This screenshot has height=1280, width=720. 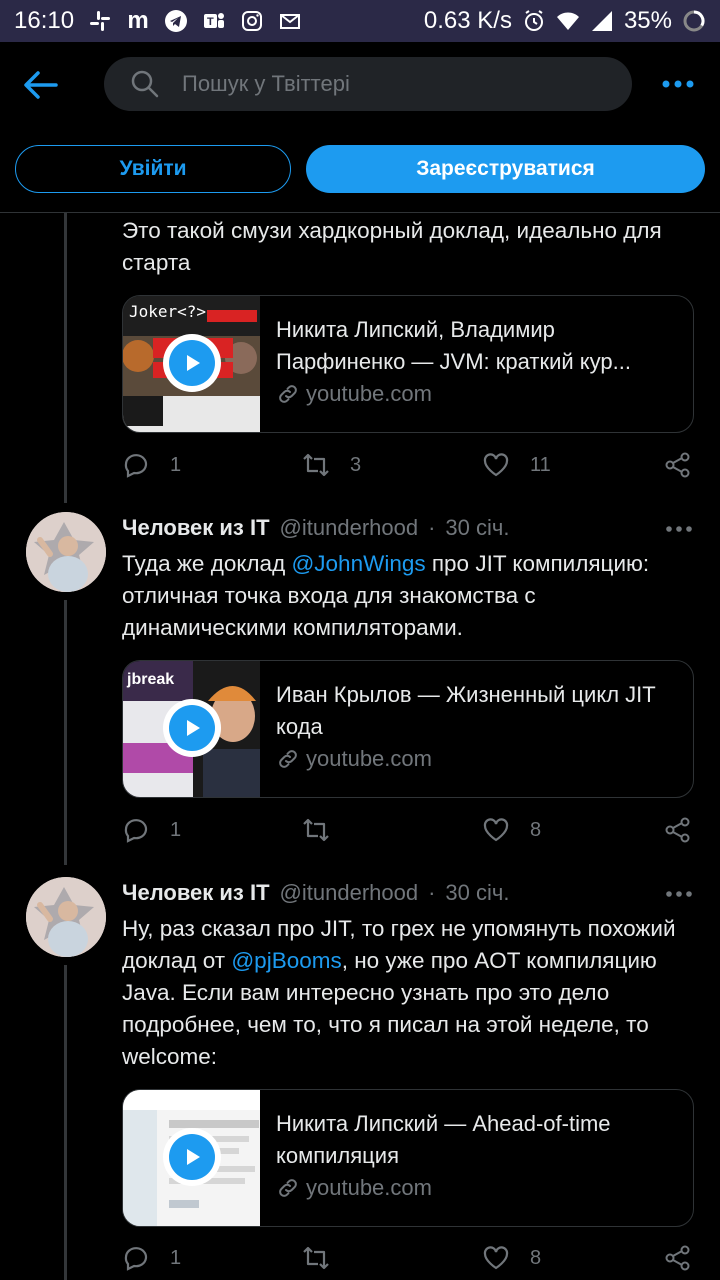 What do you see at coordinates (505, 169) in the screenshot?
I see `signup-button: Зареєструватися` at bounding box center [505, 169].